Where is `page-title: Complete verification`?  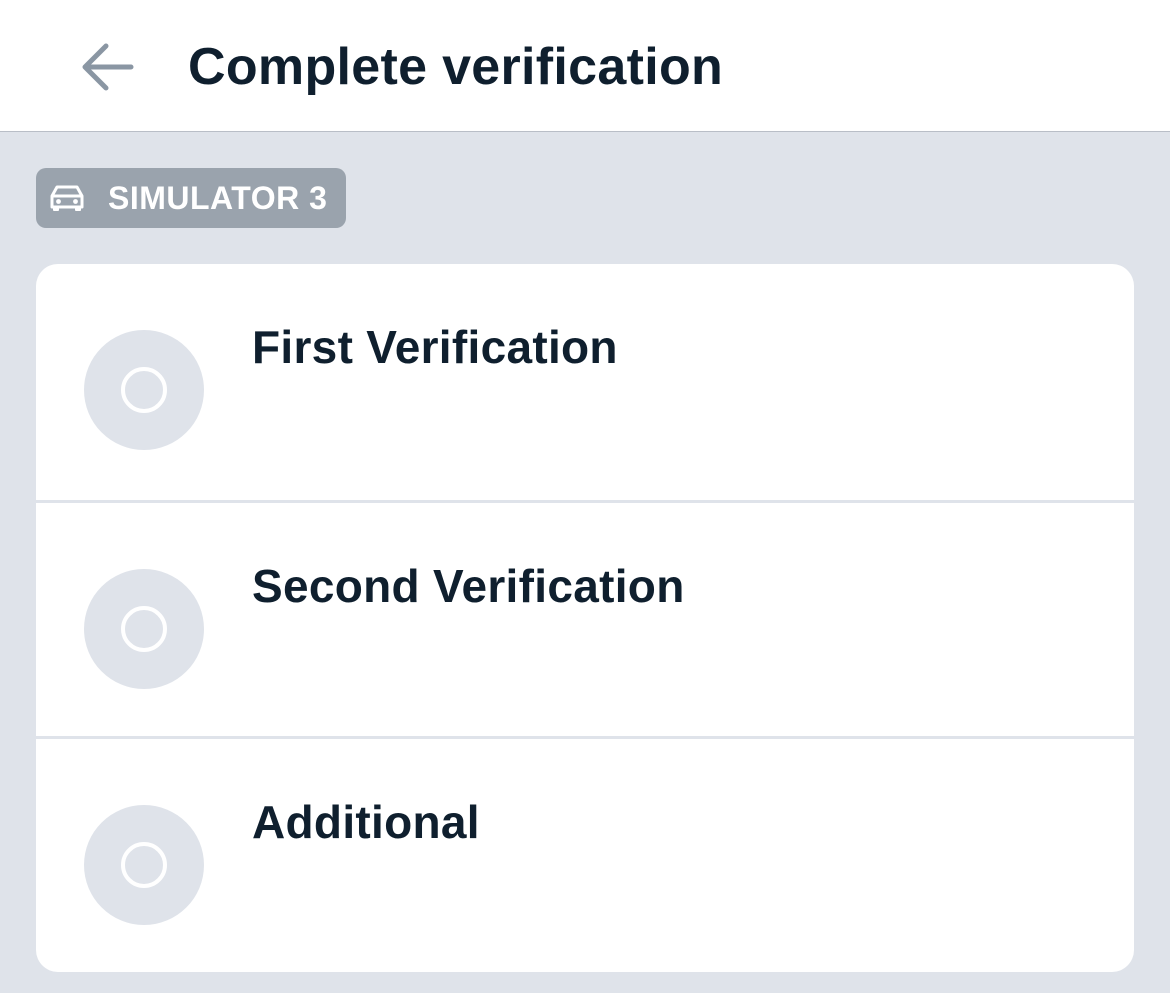 page-title: Complete verification is located at coordinates (456, 67).